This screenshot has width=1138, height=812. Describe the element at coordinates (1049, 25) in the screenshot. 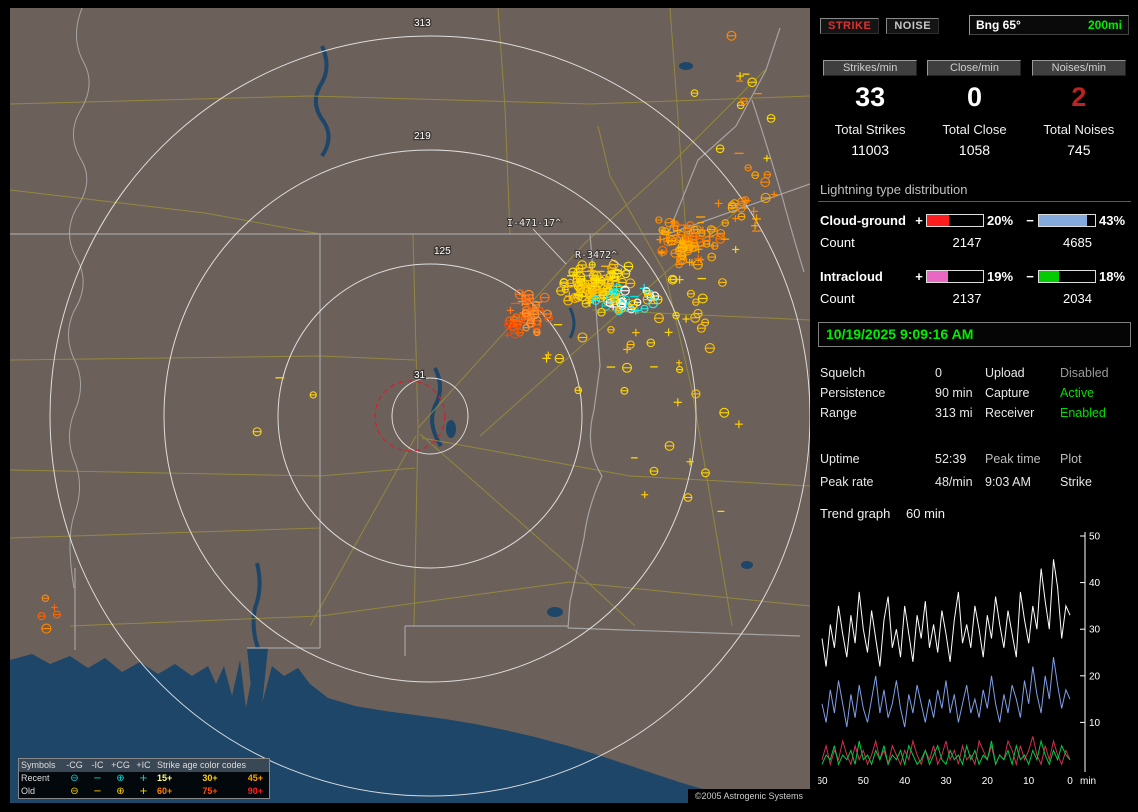

I see `bearing-range-display: Bng 65° 200mi` at that location.